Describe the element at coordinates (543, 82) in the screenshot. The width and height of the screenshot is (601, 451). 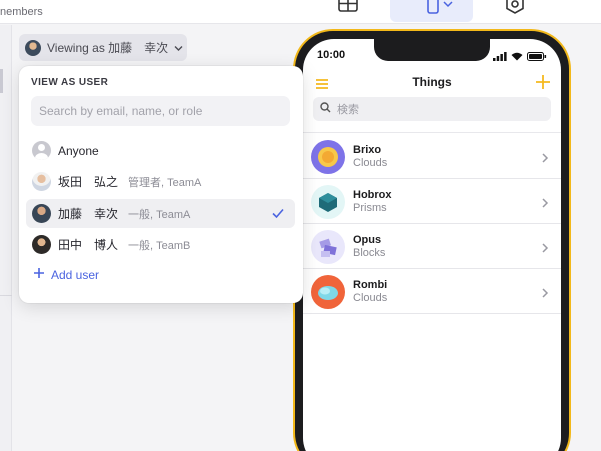
I see `add-icon` at that location.